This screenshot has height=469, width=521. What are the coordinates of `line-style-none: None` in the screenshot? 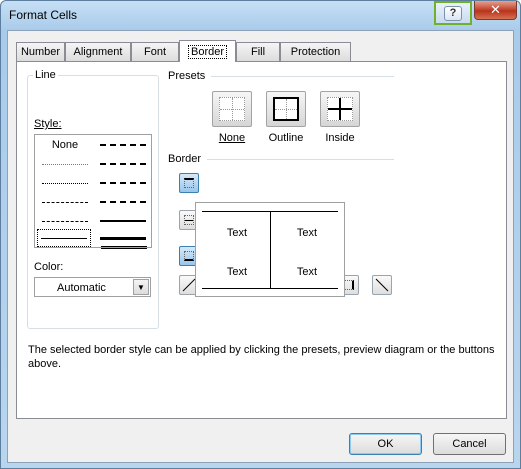 It's located at (65, 145).